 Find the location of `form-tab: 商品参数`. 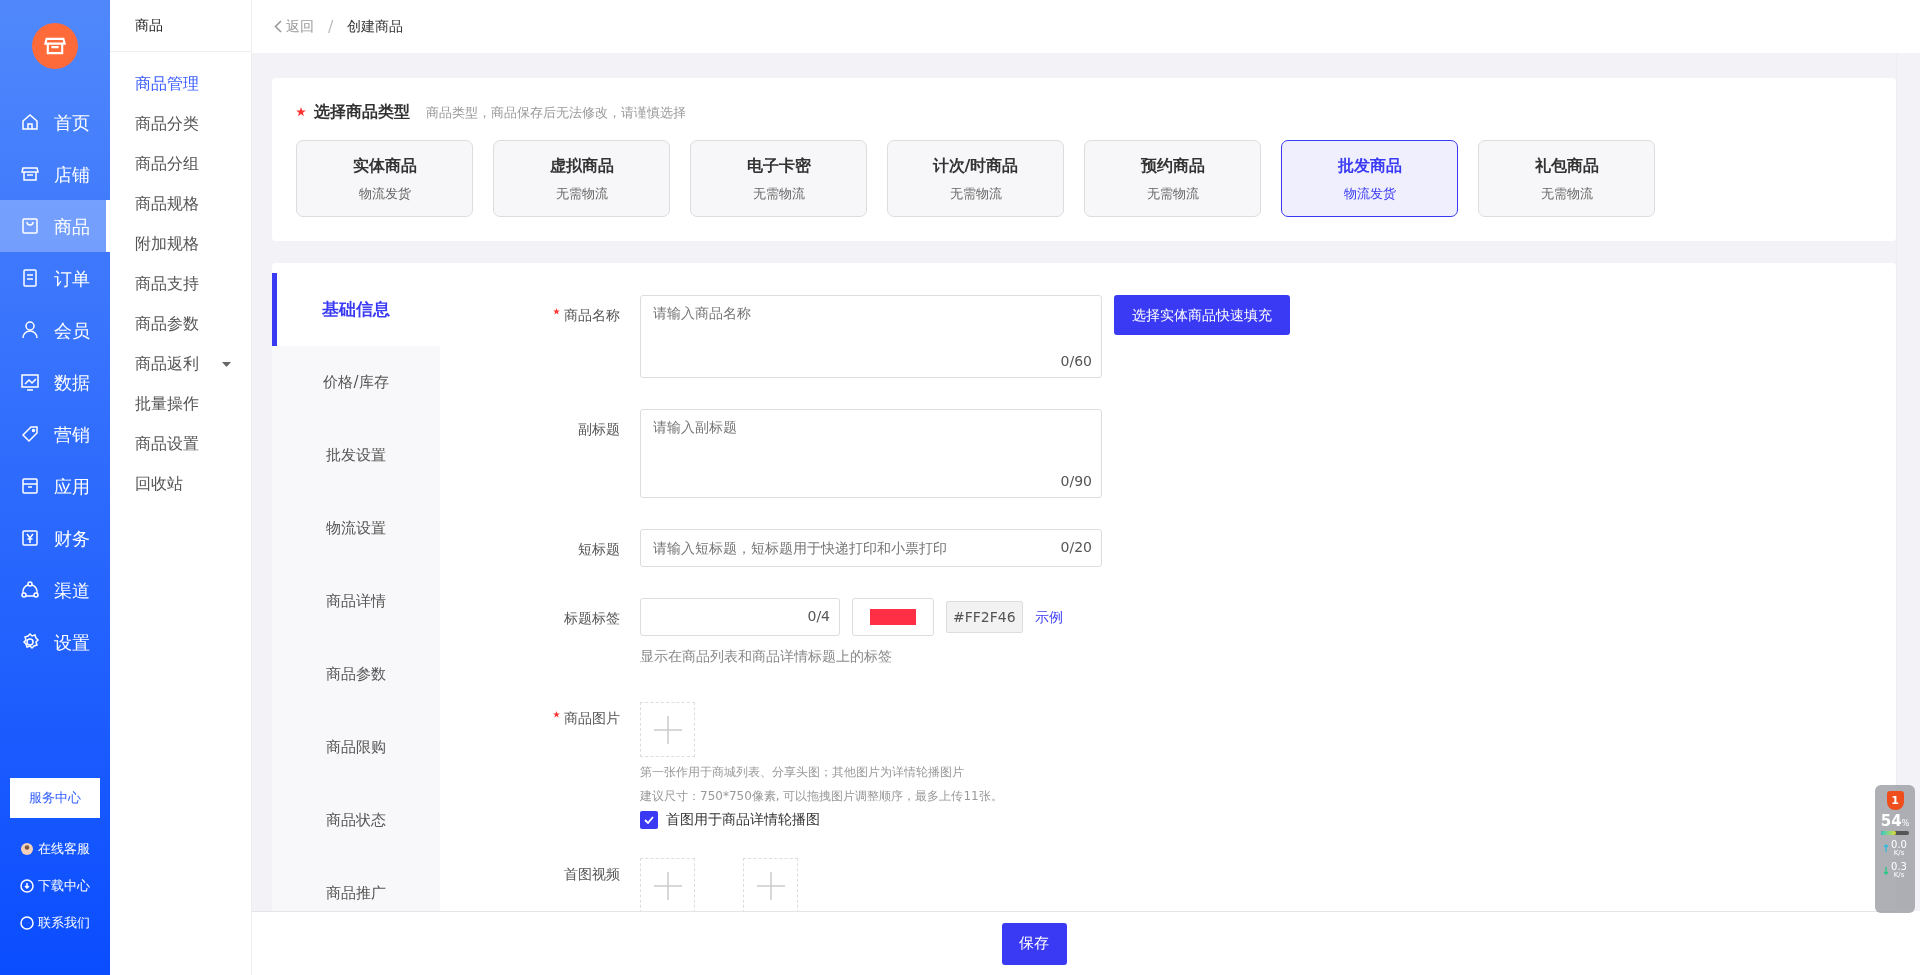

form-tab: 商品参数 is located at coordinates (356, 674).